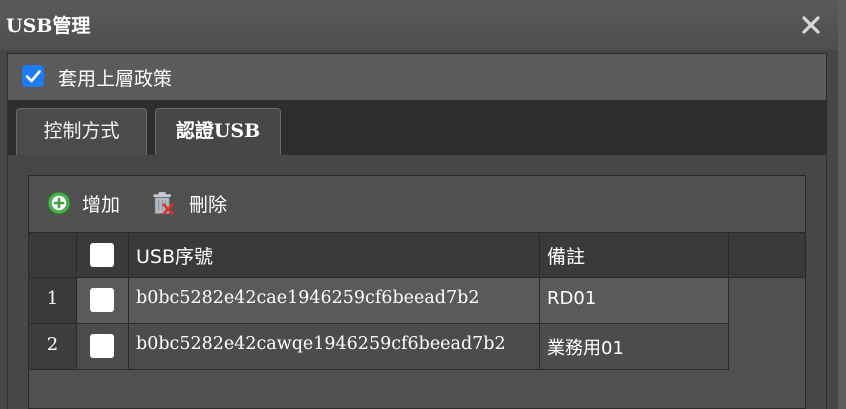 Image resolution: width=846 pixels, height=409 pixels. What do you see at coordinates (334, 255) in the screenshot?
I see `header-serial: USB序號` at bounding box center [334, 255].